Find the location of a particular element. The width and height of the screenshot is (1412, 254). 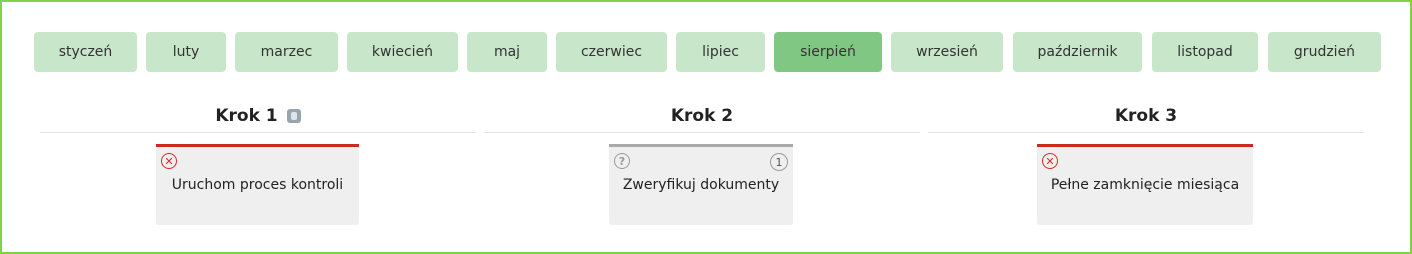

month-tab-jul: lipiec is located at coordinates (720, 52).